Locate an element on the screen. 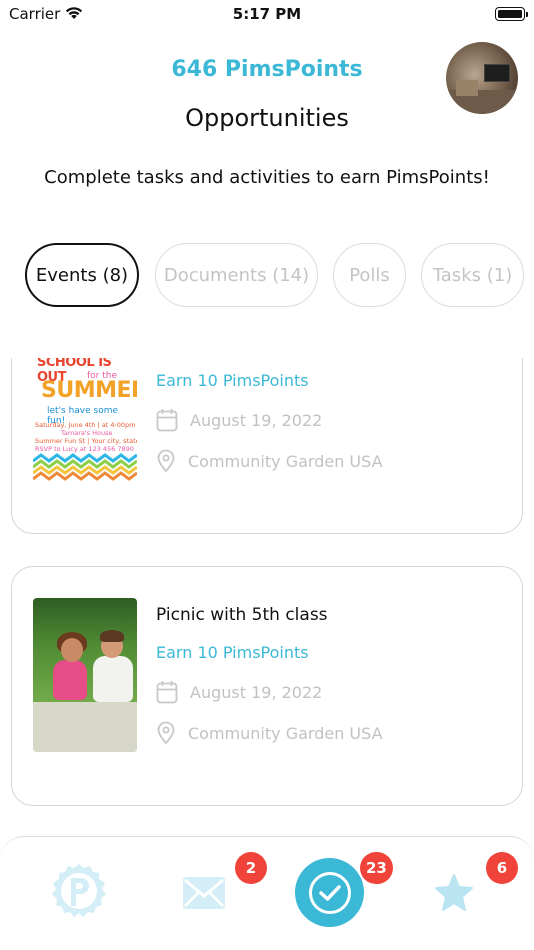  envelope-icon is located at coordinates (204, 893).